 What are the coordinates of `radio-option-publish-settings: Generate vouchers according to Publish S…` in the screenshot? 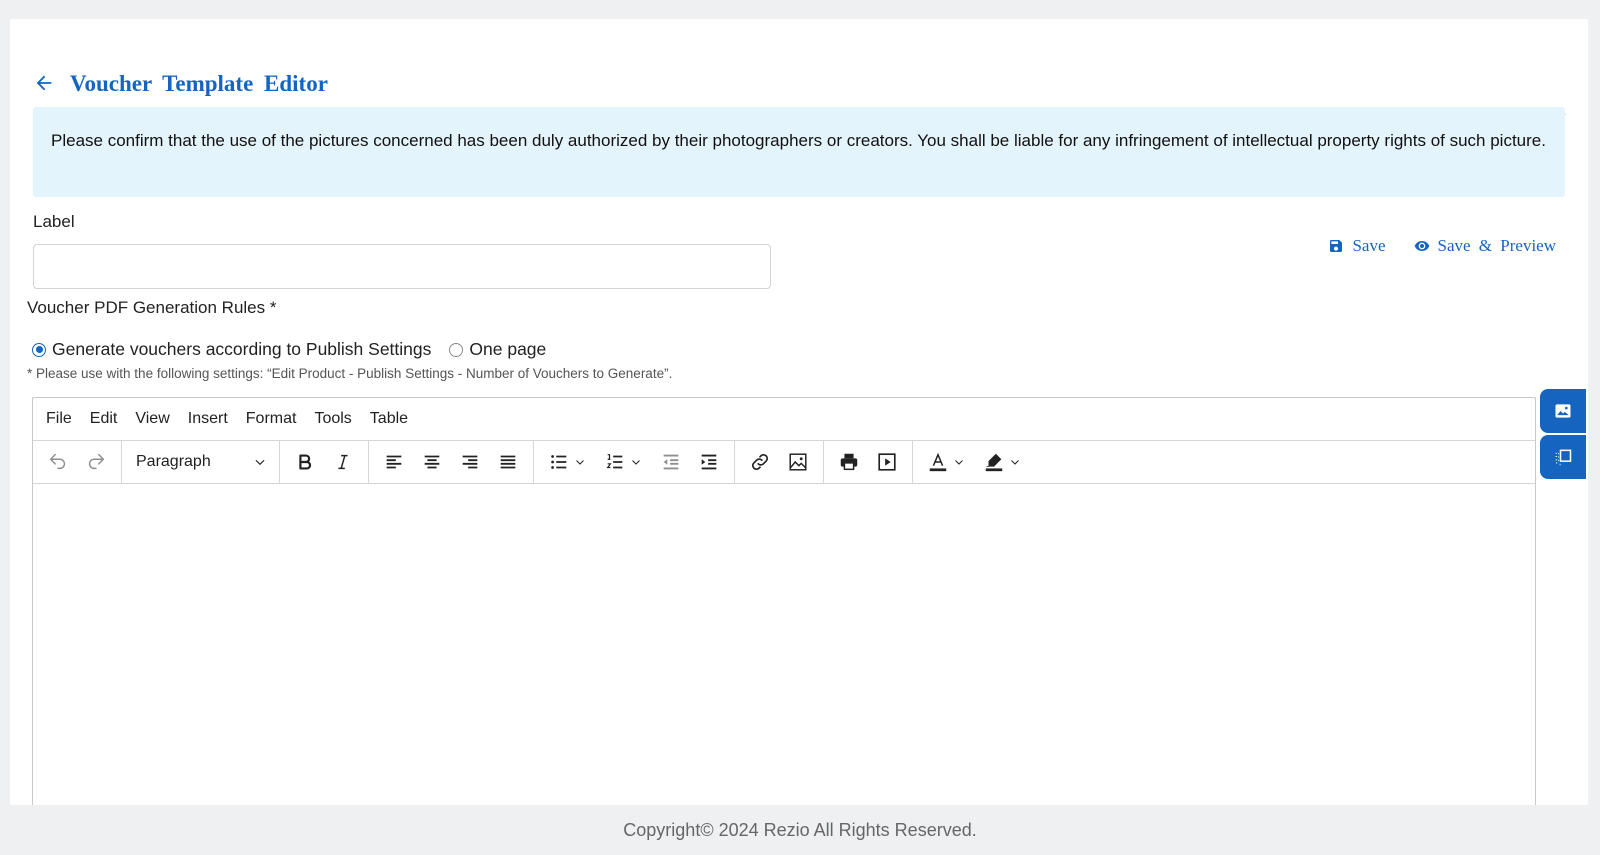 It's located at (231, 349).